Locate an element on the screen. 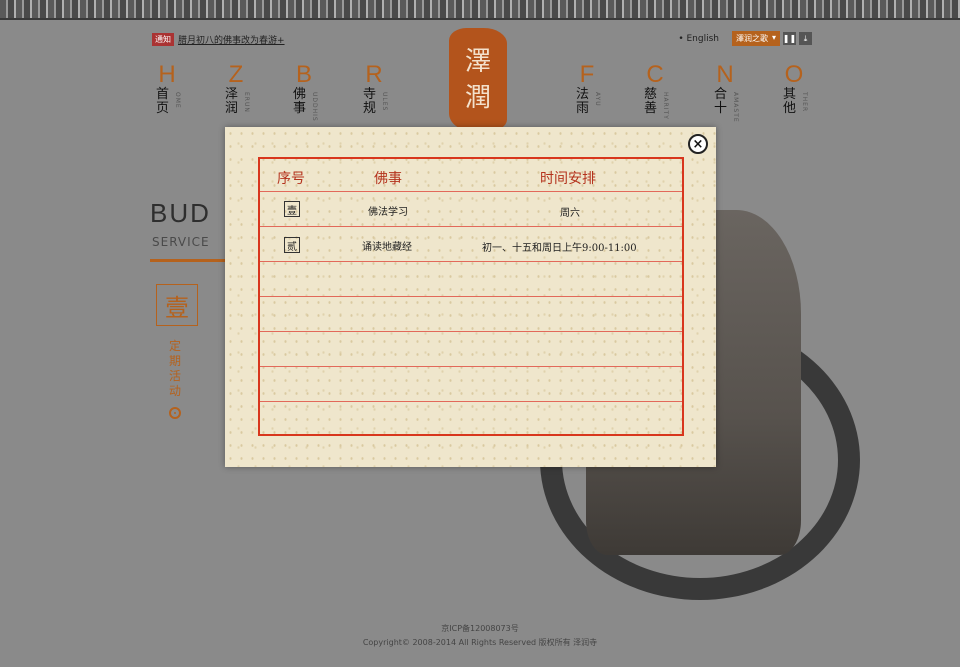 Image resolution: width=960 pixels, height=667 pixels. nav-item-fayu: F 法雨 AYU is located at coordinates (587, 89).